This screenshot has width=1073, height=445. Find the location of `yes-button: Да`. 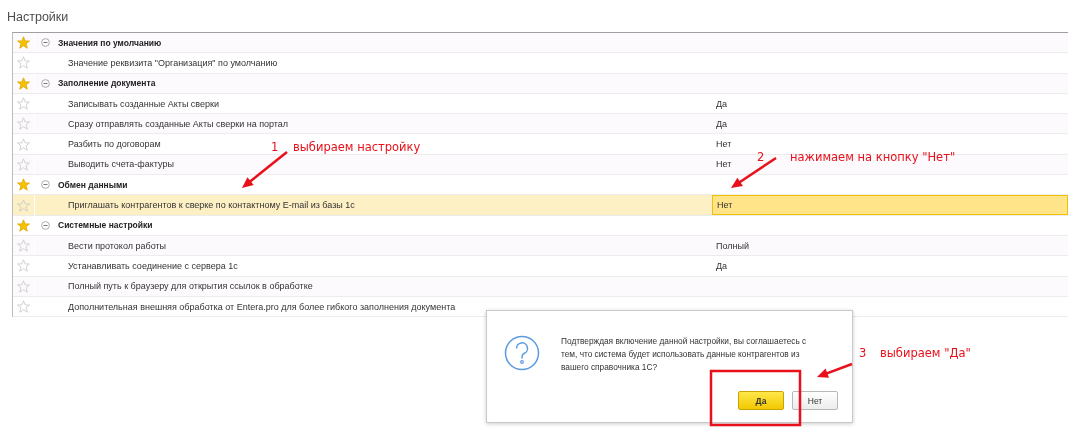

yes-button: Да is located at coordinates (761, 400).